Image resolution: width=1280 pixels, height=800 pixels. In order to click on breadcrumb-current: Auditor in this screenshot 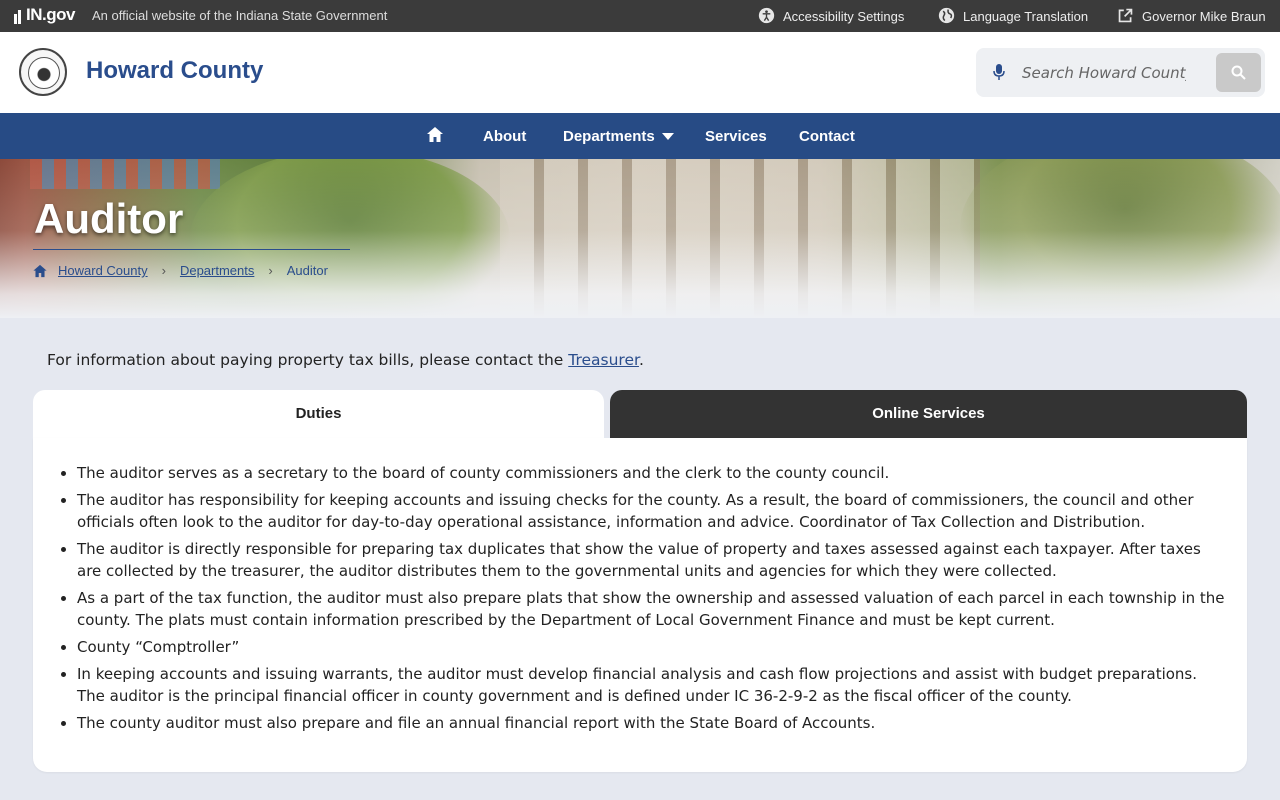, I will do `click(307, 270)`.